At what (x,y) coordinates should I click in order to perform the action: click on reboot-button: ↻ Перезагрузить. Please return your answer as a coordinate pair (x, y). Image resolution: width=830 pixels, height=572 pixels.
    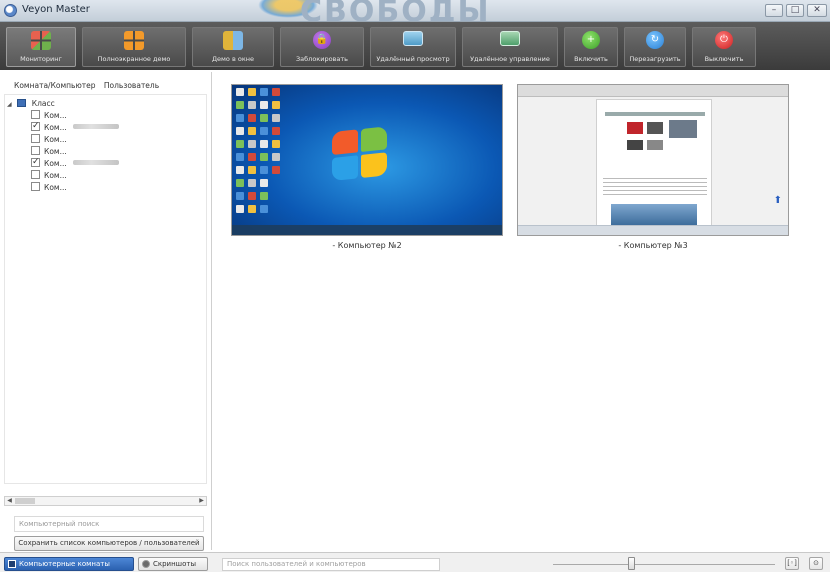
    Looking at the image, I should click on (655, 47).